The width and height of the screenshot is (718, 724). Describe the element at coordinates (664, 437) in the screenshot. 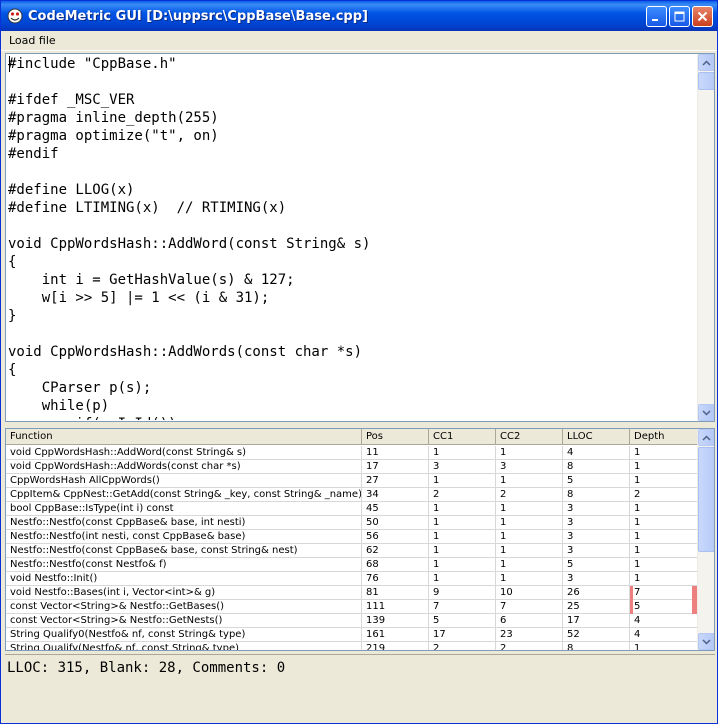

I see `column-header-depth: Depth` at that location.